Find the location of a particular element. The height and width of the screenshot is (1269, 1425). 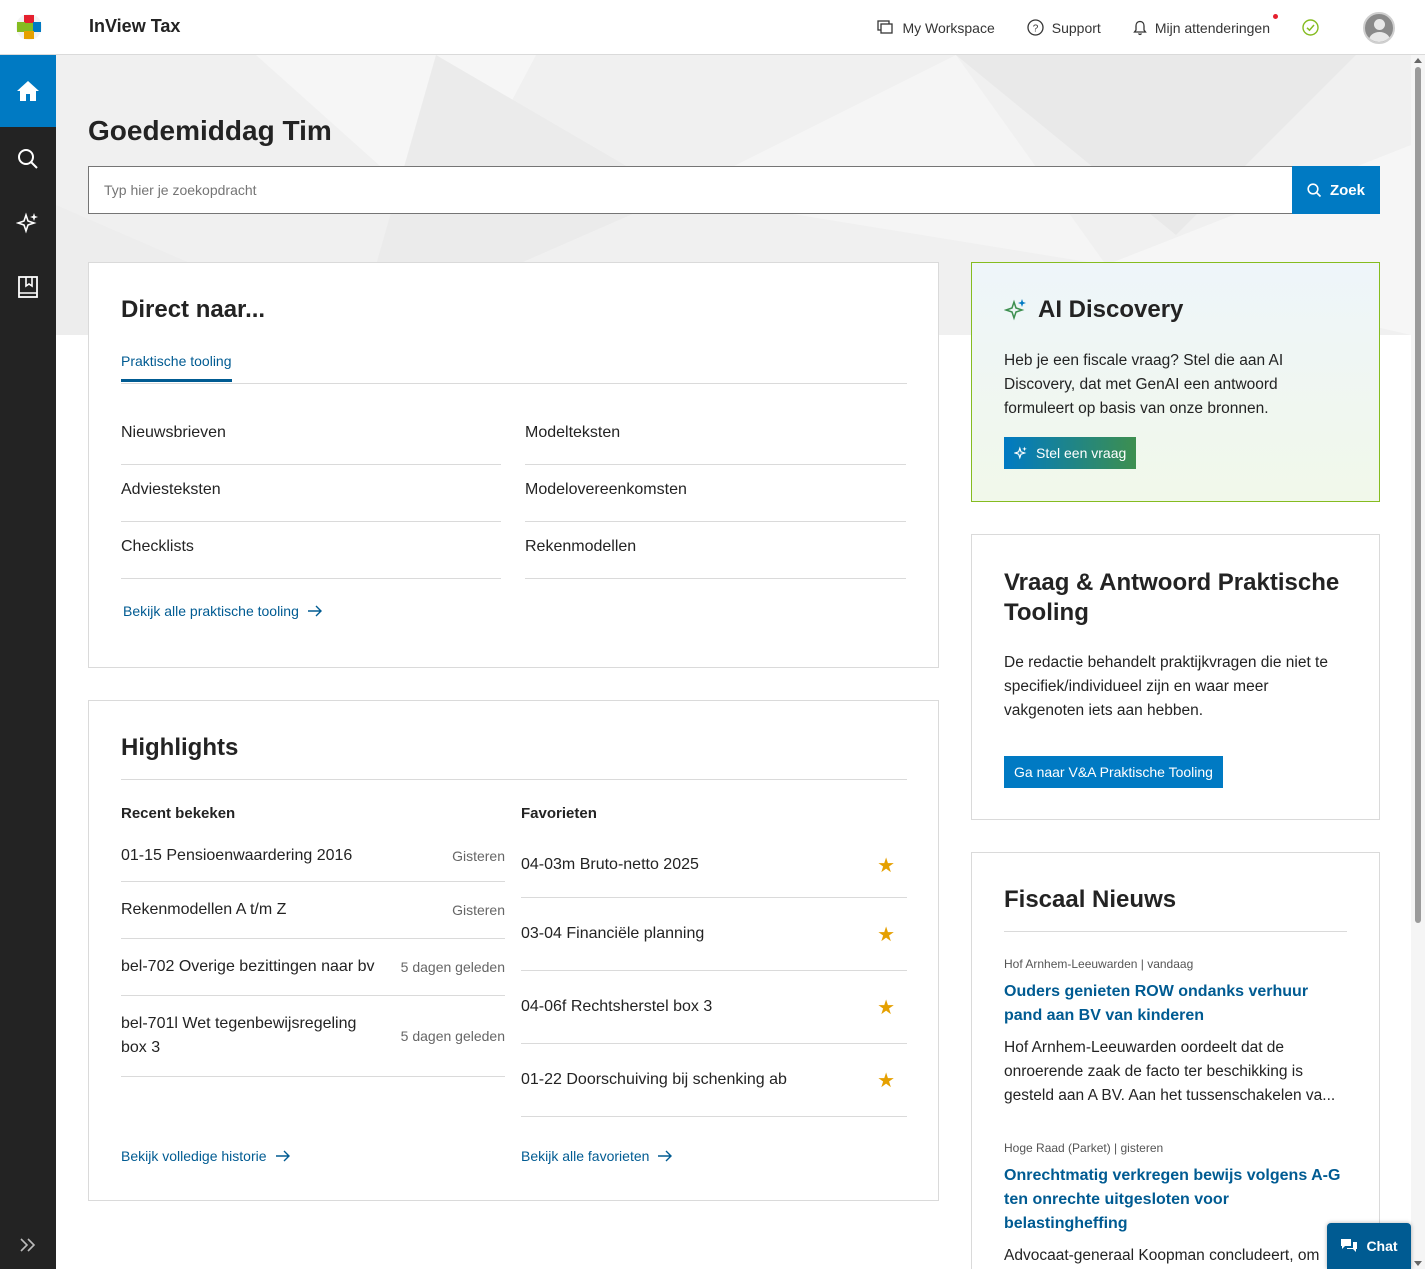

tooling-link: Modelteksten is located at coordinates (715, 436).